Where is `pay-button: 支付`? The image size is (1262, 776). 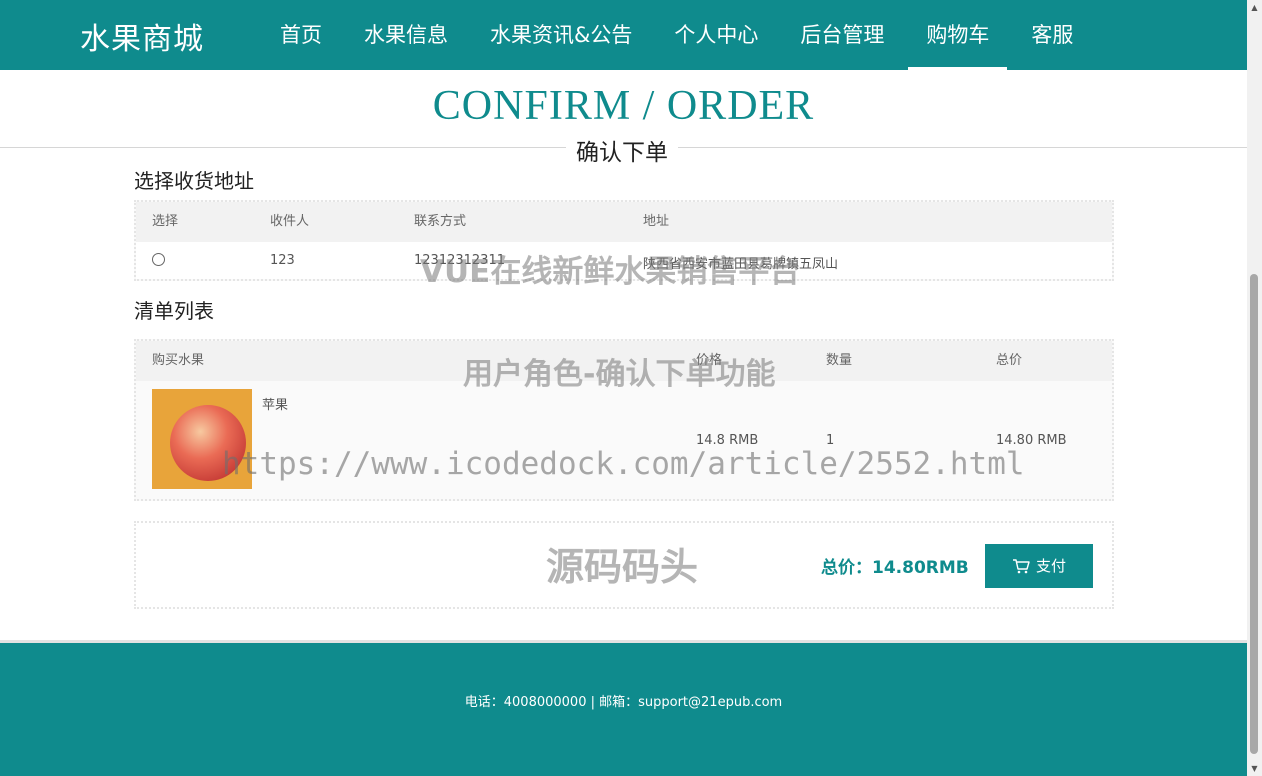 pay-button: 支付 is located at coordinates (1039, 566).